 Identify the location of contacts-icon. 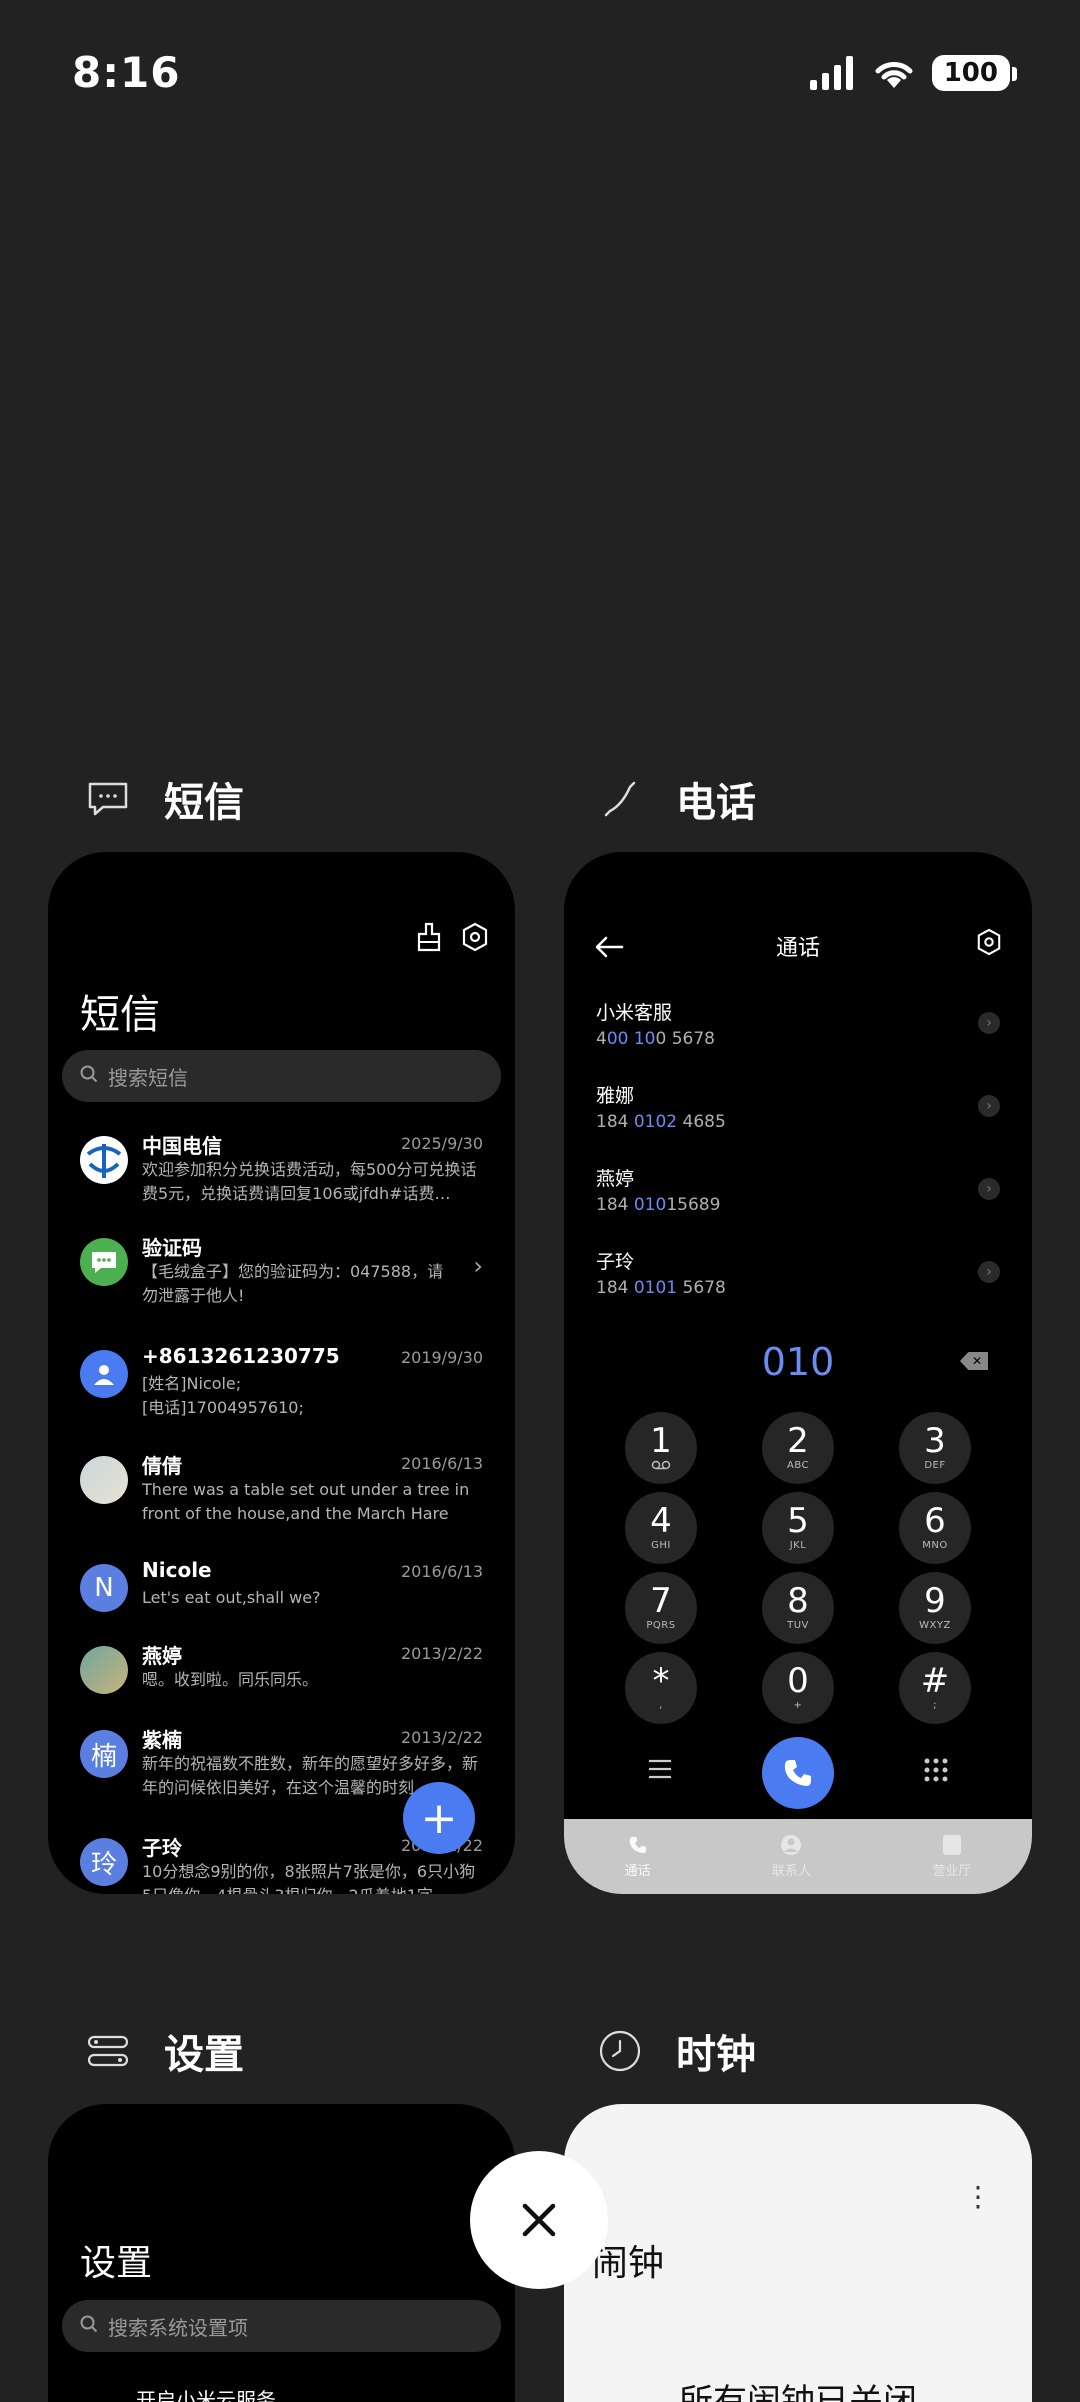
(791, 1845).